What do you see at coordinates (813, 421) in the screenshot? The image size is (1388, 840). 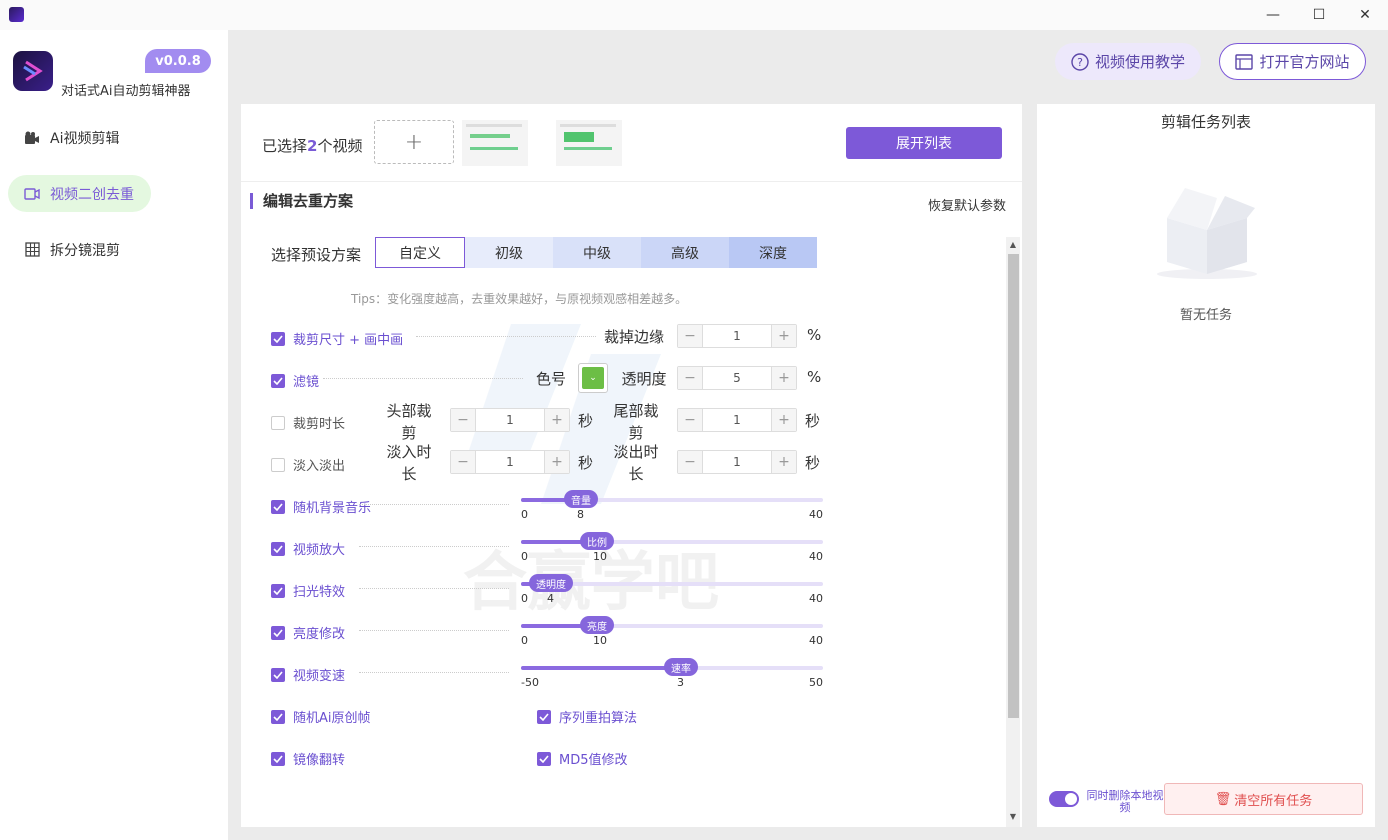 I see `tail-trim-unit: 秒` at bounding box center [813, 421].